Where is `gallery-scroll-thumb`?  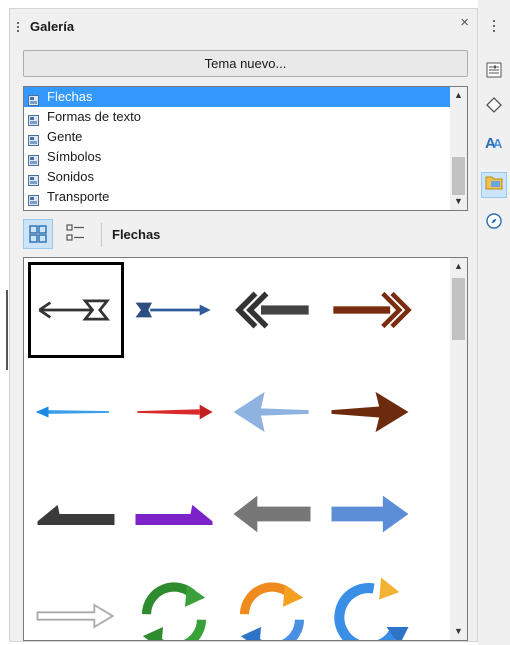 gallery-scroll-thumb is located at coordinates (458, 309).